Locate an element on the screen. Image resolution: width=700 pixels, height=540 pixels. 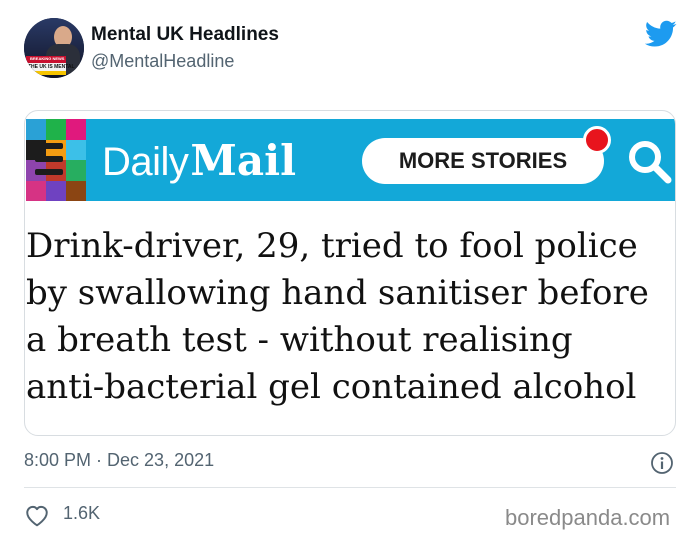
heart-icon is located at coordinates (37, 515).